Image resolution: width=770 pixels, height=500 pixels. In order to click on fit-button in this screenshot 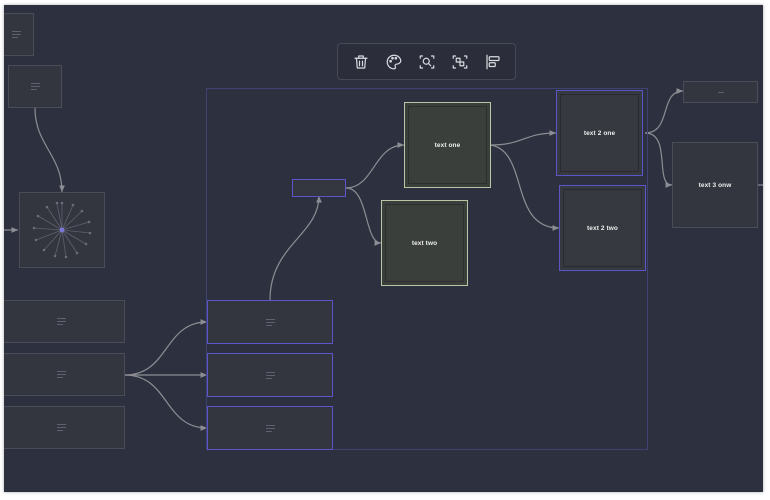, I will do `click(460, 62)`.